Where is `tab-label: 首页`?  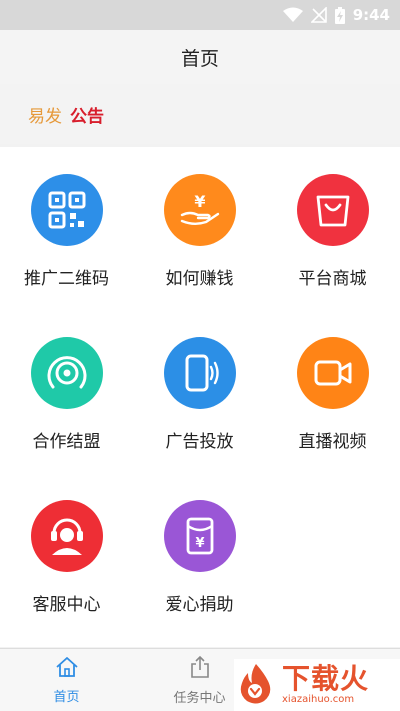 tab-label: 首页 is located at coordinates (66, 697).